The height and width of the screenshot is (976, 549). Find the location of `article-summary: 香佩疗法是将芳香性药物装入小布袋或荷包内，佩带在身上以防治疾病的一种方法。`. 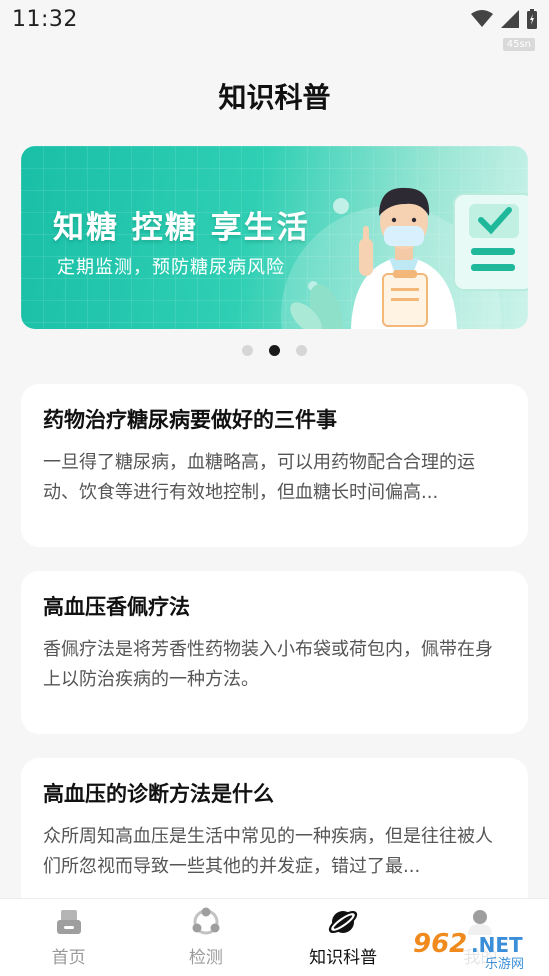

article-summary: 香佩疗法是将芳香性药物装入小布袋或荷包内，佩带在身上以防治疾病的一种方法。 is located at coordinates (268, 664).